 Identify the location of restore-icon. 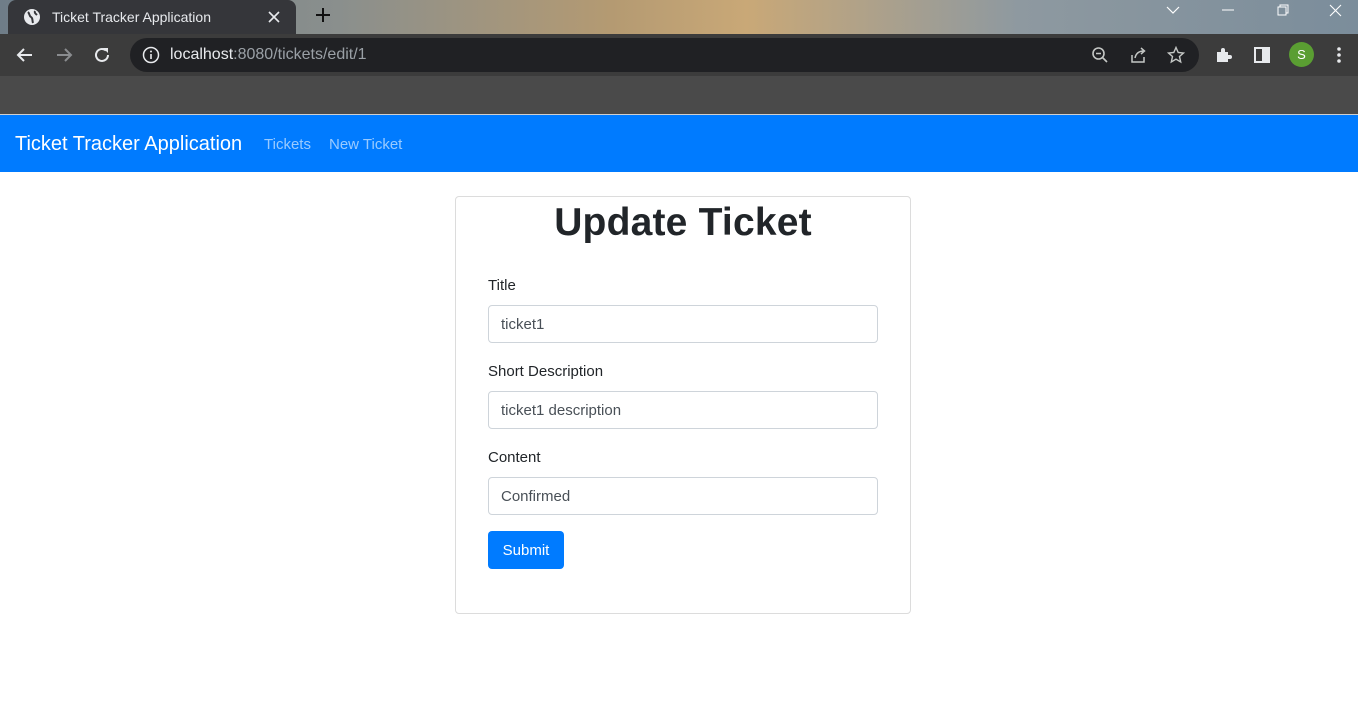
(1283, 10).